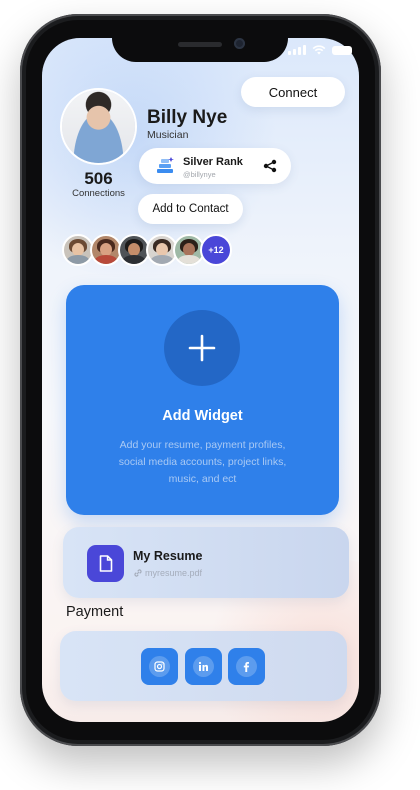 The width and height of the screenshot is (420, 790). I want to click on profile-avatar, so click(98, 126).